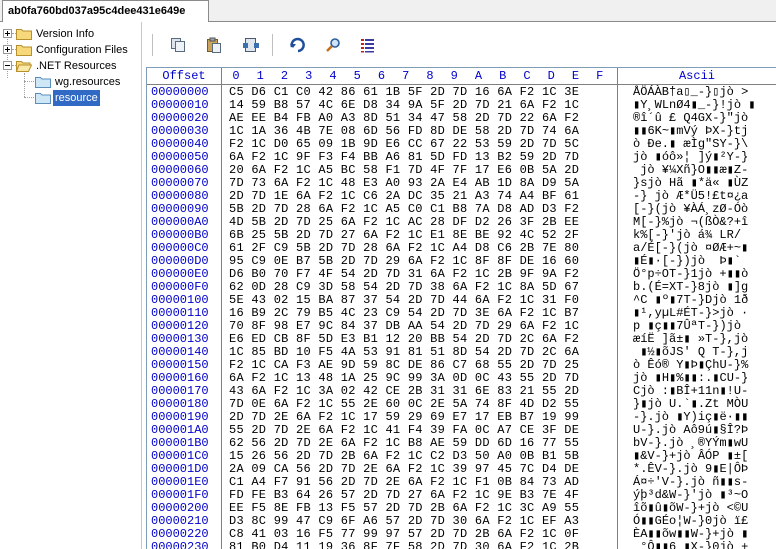 The height and width of the screenshot is (549, 776). Describe the element at coordinates (180, 544) in the screenshot. I see `row-offset: 00000230` at that location.